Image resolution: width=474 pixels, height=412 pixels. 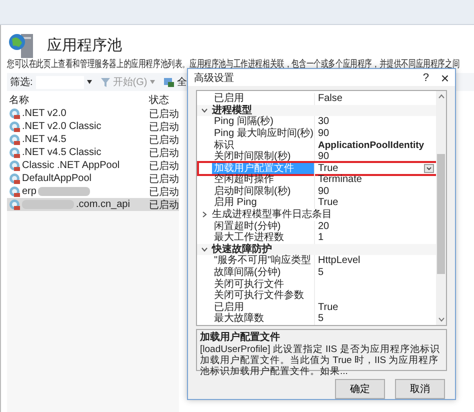 I want to click on filter-label: 筛选:, so click(x=21, y=82).